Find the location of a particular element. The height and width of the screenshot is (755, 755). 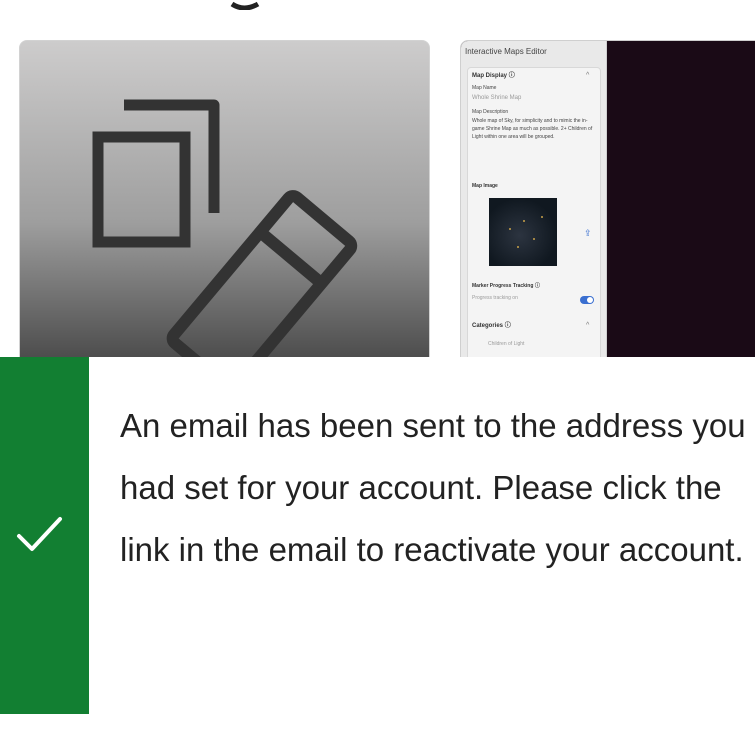

copy-edit-icon is located at coordinates (225, 235).